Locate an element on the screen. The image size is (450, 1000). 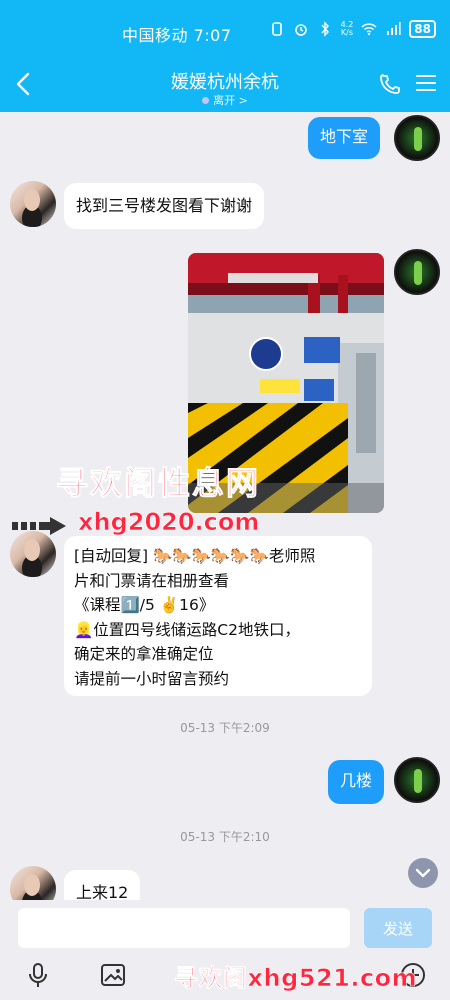
message-line: [自动回复] 🐎🐎🐎🐎🐎🐎老师照 is located at coordinates (195, 556).